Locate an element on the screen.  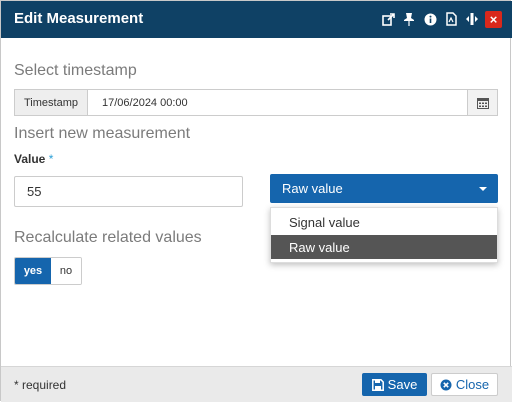
value-label: Value * is located at coordinates (33, 159).